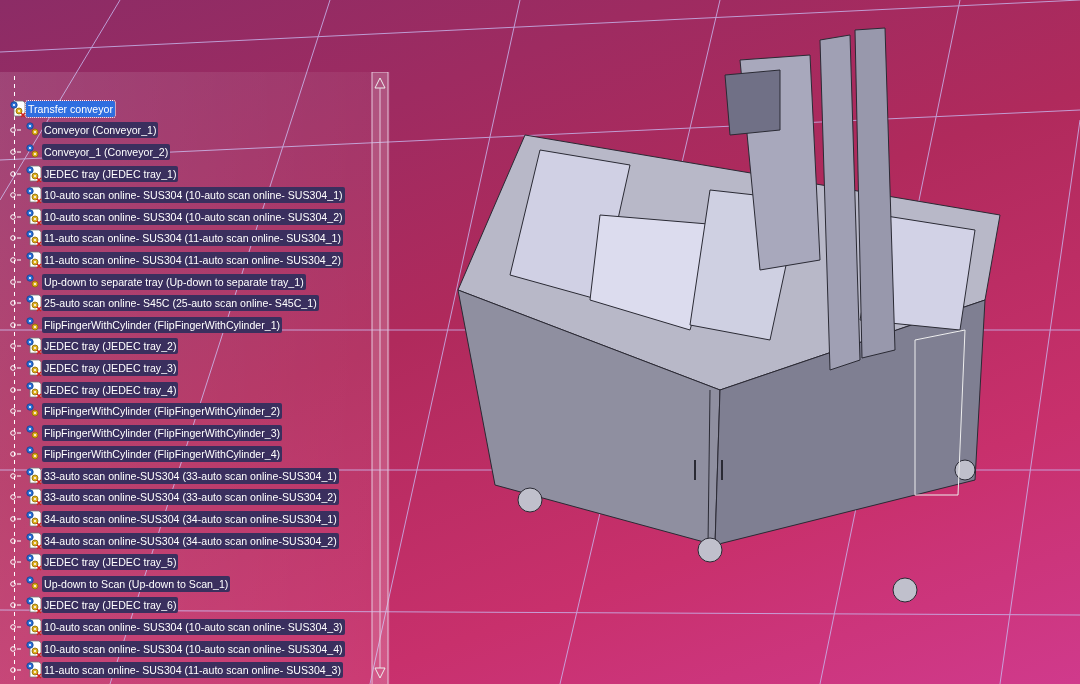 This screenshot has height=684, width=1080. Describe the element at coordinates (190, 540) in the screenshot. I see `tree-node-label: 34-auto scan online-SUS304 (34-auto scan online-SUS304_2)` at that location.